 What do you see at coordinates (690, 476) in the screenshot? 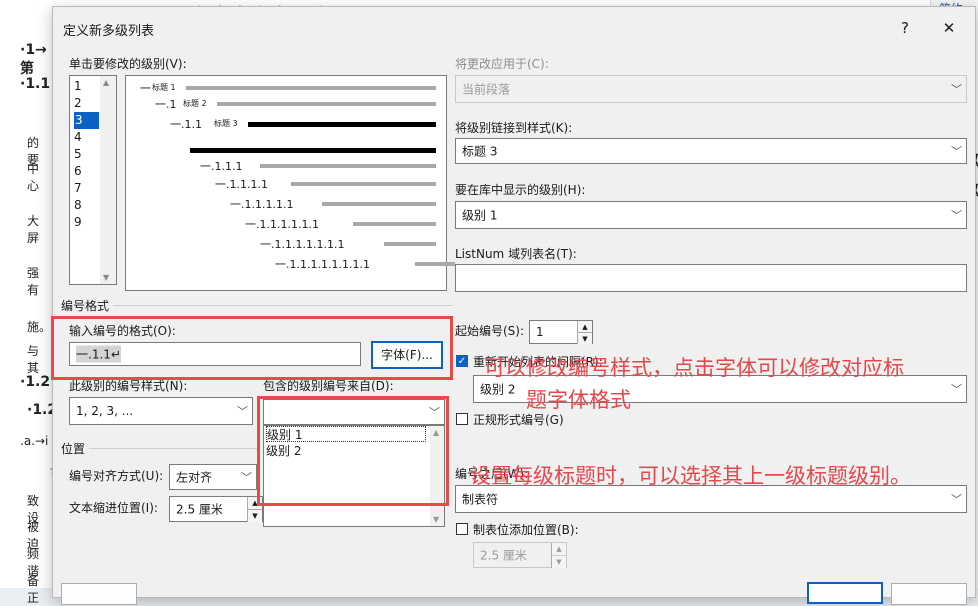
I see `annotation-level-note: 设置每级标题时，可以选择其上一级标题级别。` at bounding box center [690, 476].